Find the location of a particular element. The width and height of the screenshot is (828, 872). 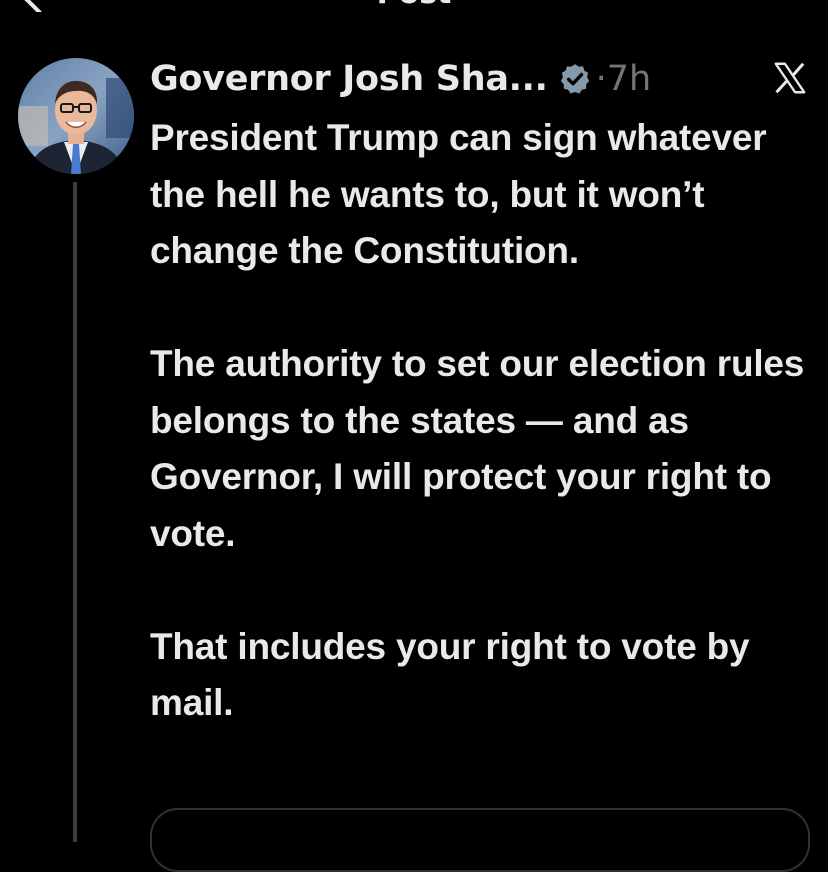

thread-connector-line is located at coordinates (75, 512).